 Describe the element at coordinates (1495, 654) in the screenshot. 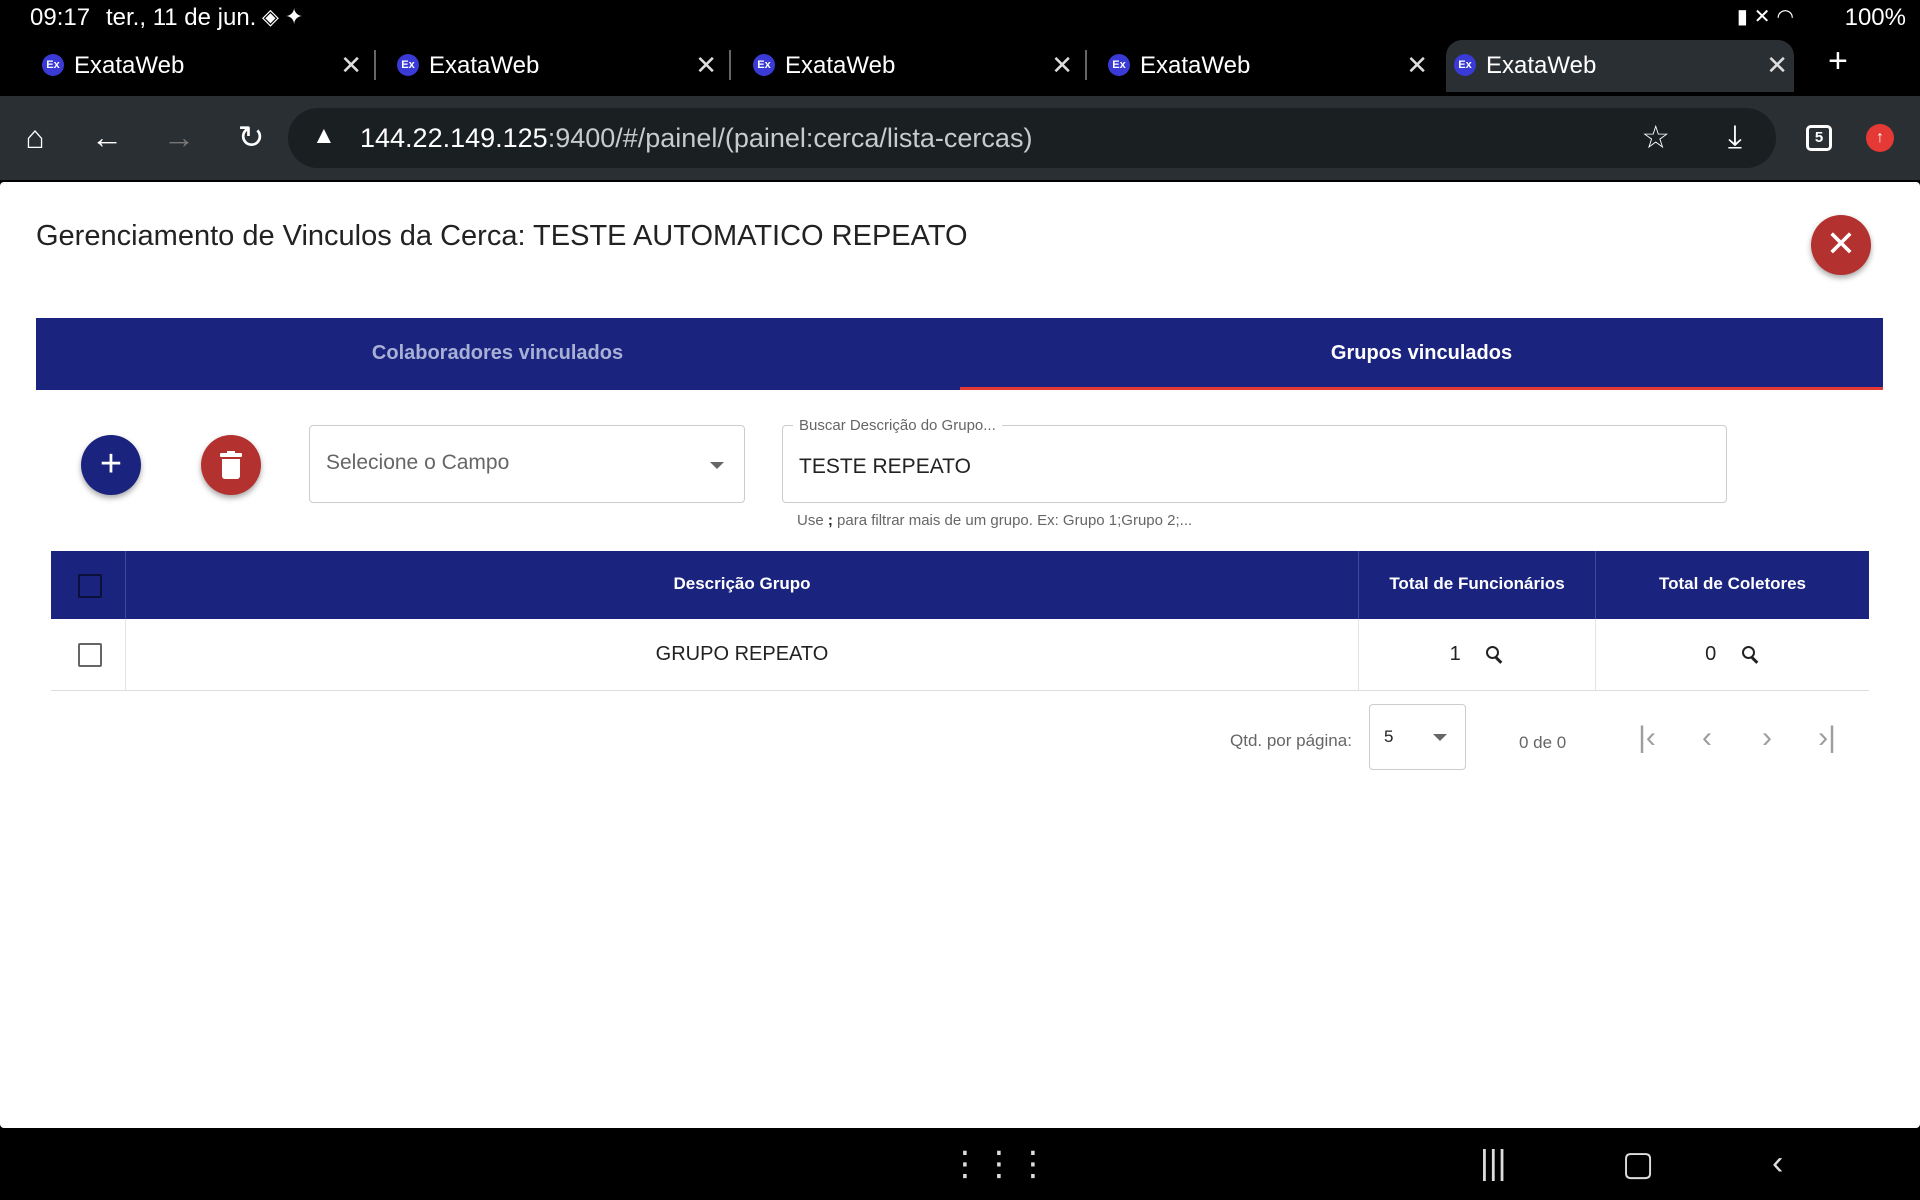

I see `search-funcionarios-icon` at that location.